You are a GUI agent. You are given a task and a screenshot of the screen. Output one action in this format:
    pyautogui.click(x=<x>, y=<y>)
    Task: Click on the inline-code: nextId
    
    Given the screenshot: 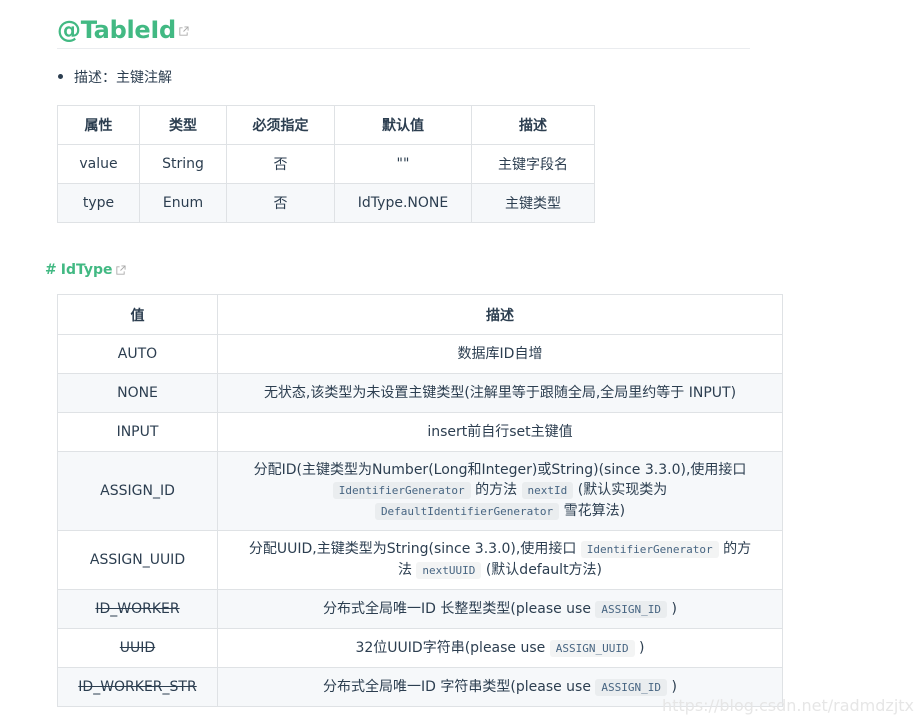 What is the action you would take?
    pyautogui.click(x=547, y=490)
    